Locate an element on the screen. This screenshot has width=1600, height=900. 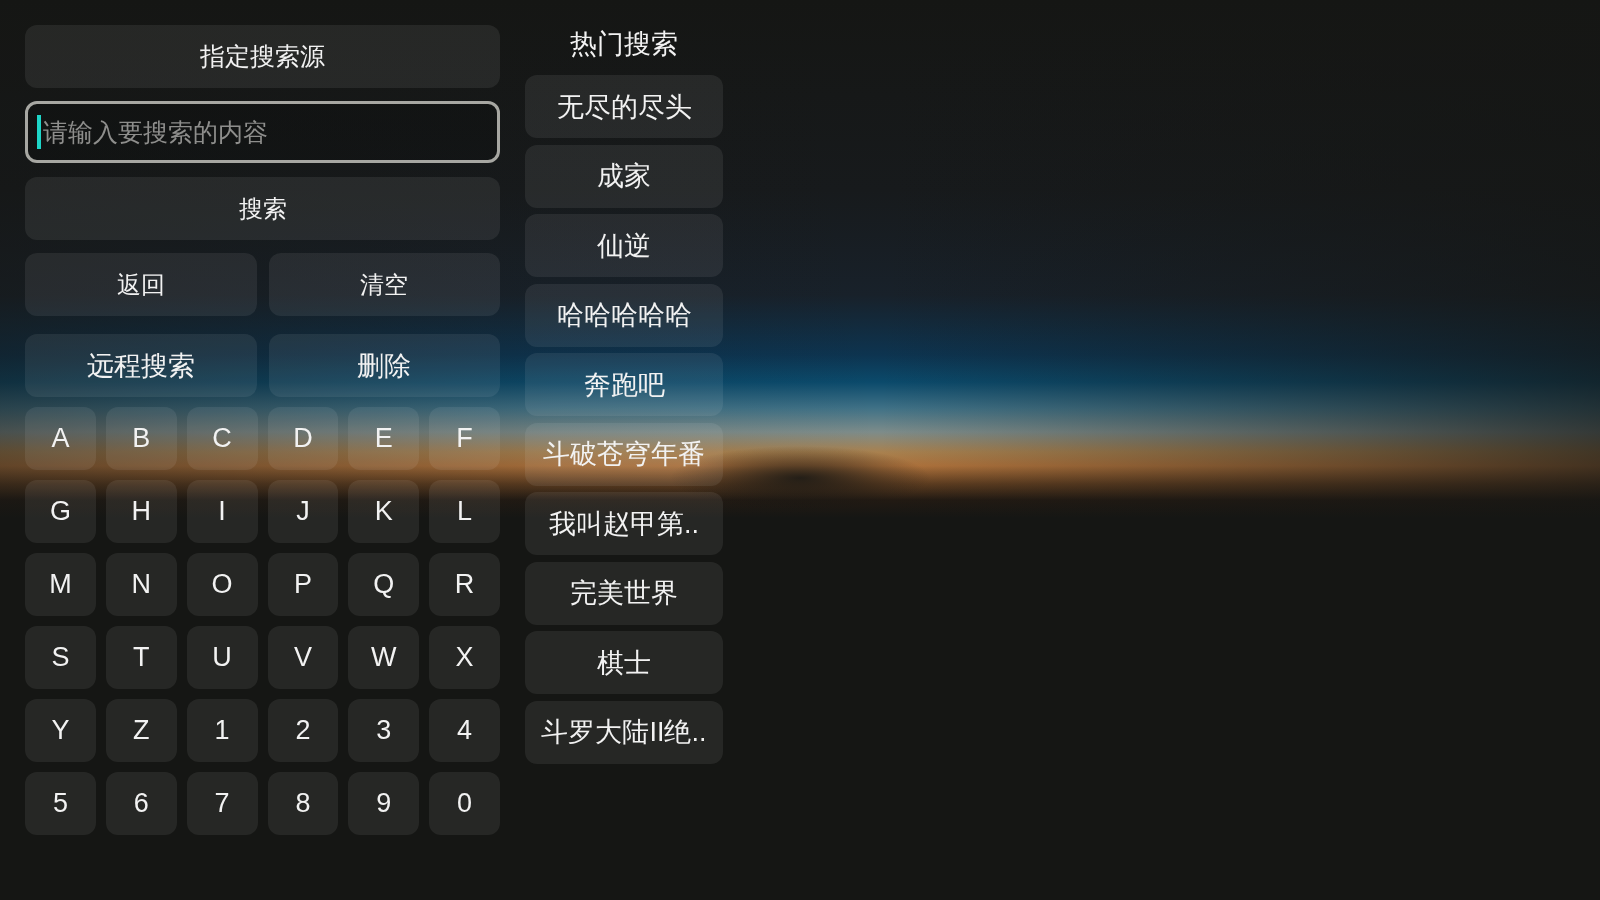
keyboard-key: B is located at coordinates (141, 438).